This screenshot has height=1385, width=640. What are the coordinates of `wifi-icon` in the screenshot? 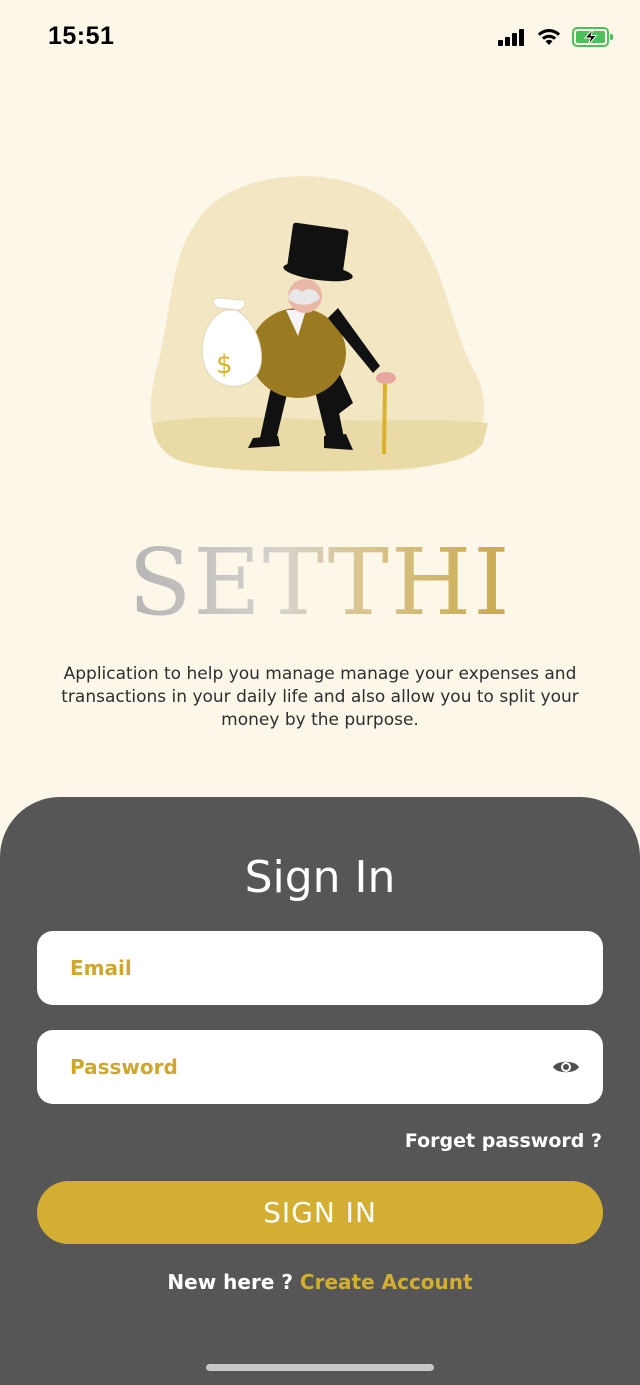 It's located at (549, 39).